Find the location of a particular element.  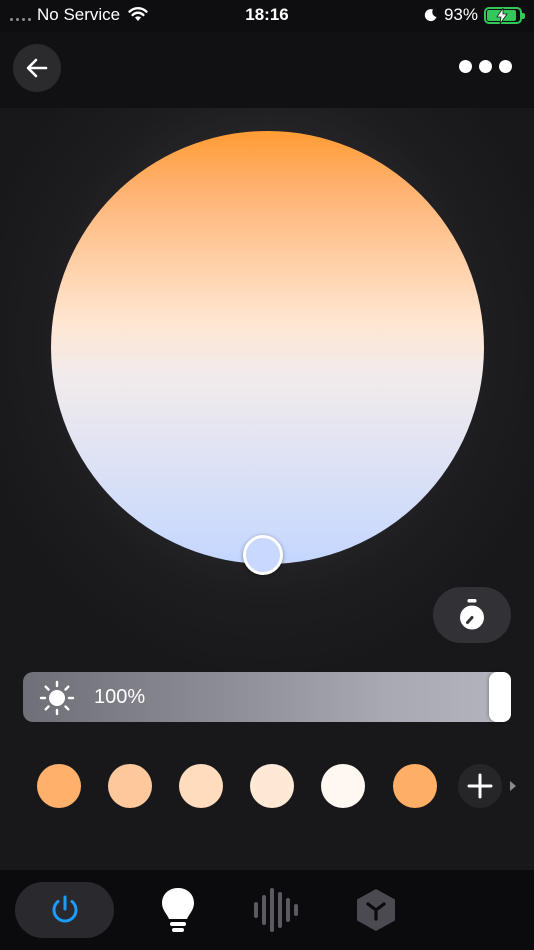

power-icon is located at coordinates (64, 909).